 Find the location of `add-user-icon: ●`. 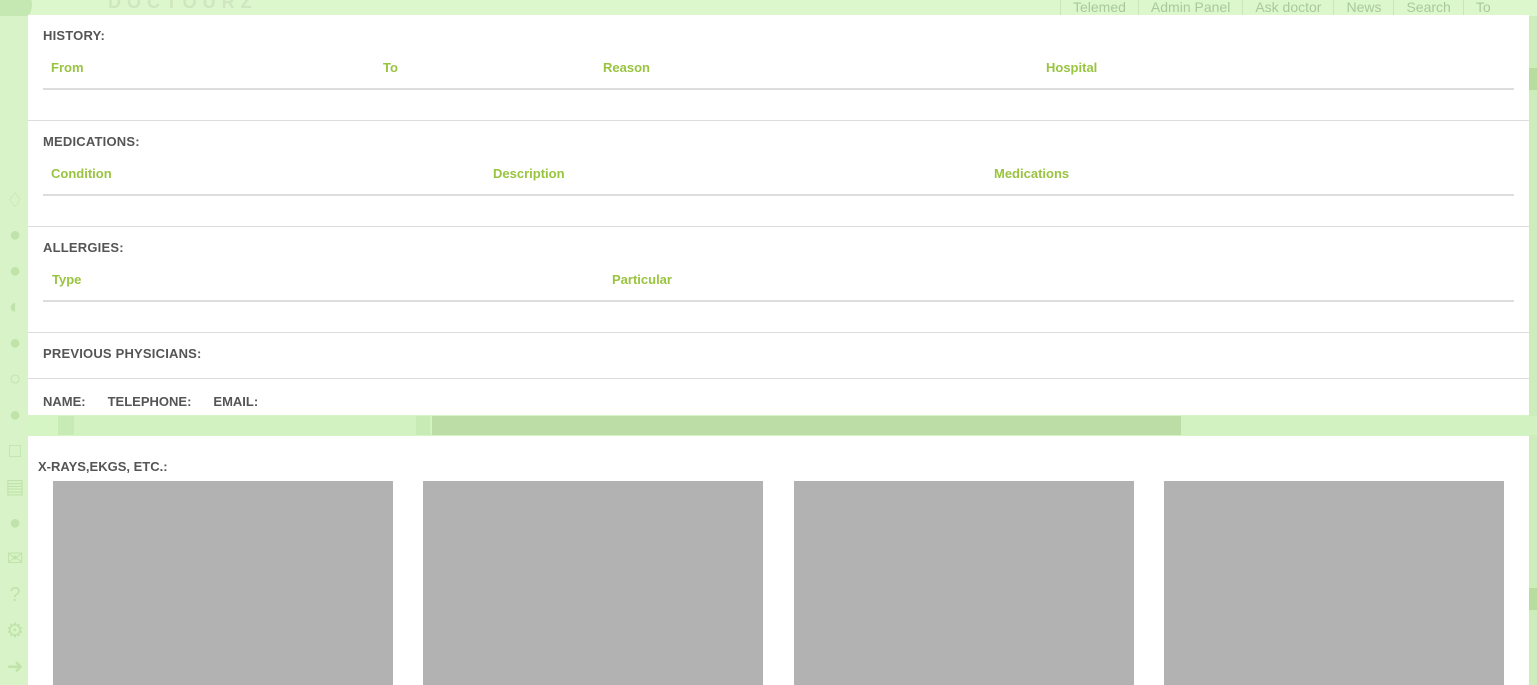

add-user-icon: ● is located at coordinates (15, 523).